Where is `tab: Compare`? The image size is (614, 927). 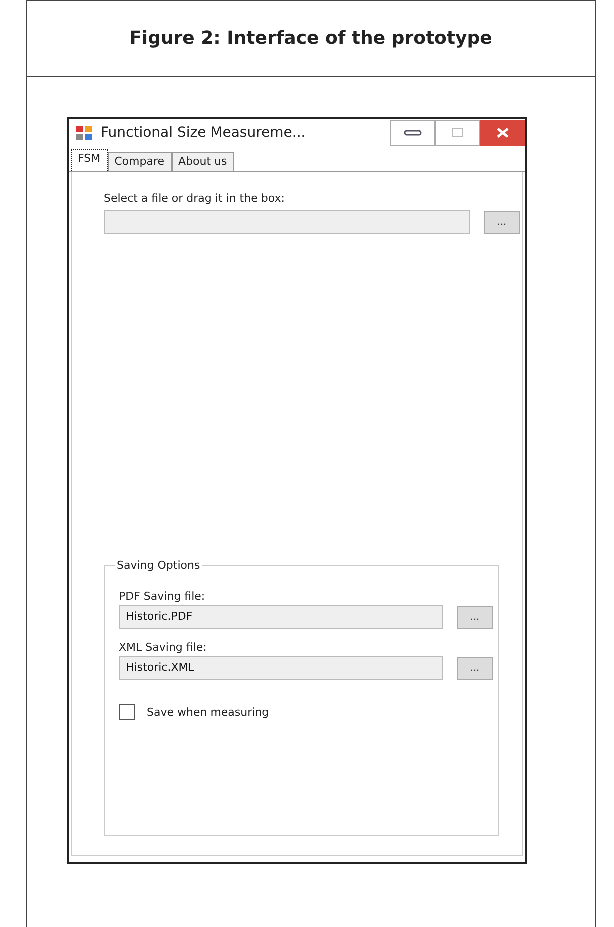 tab: Compare is located at coordinates (140, 161).